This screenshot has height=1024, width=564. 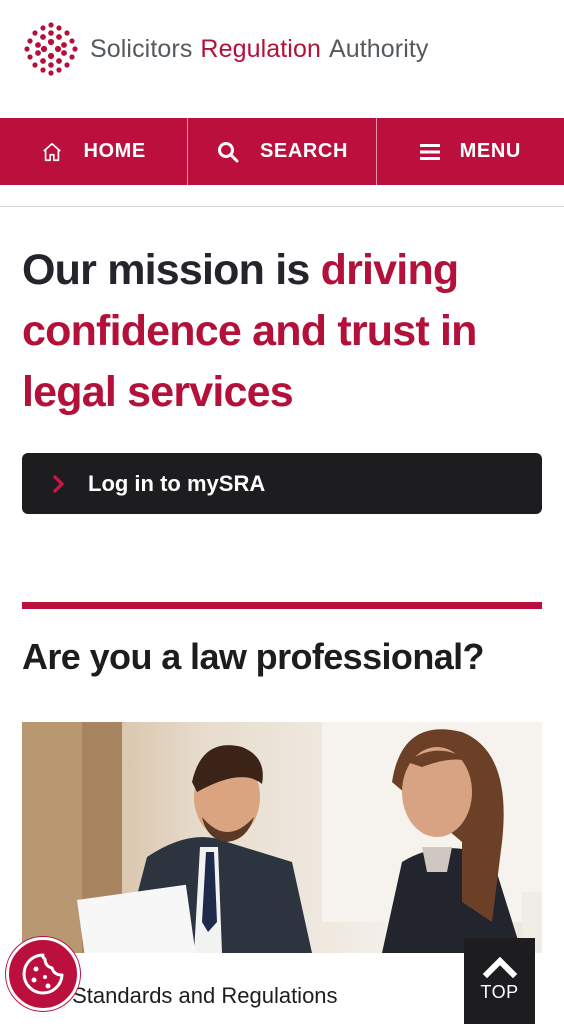 I want to click on logo-dots-icon, so click(x=51, y=49).